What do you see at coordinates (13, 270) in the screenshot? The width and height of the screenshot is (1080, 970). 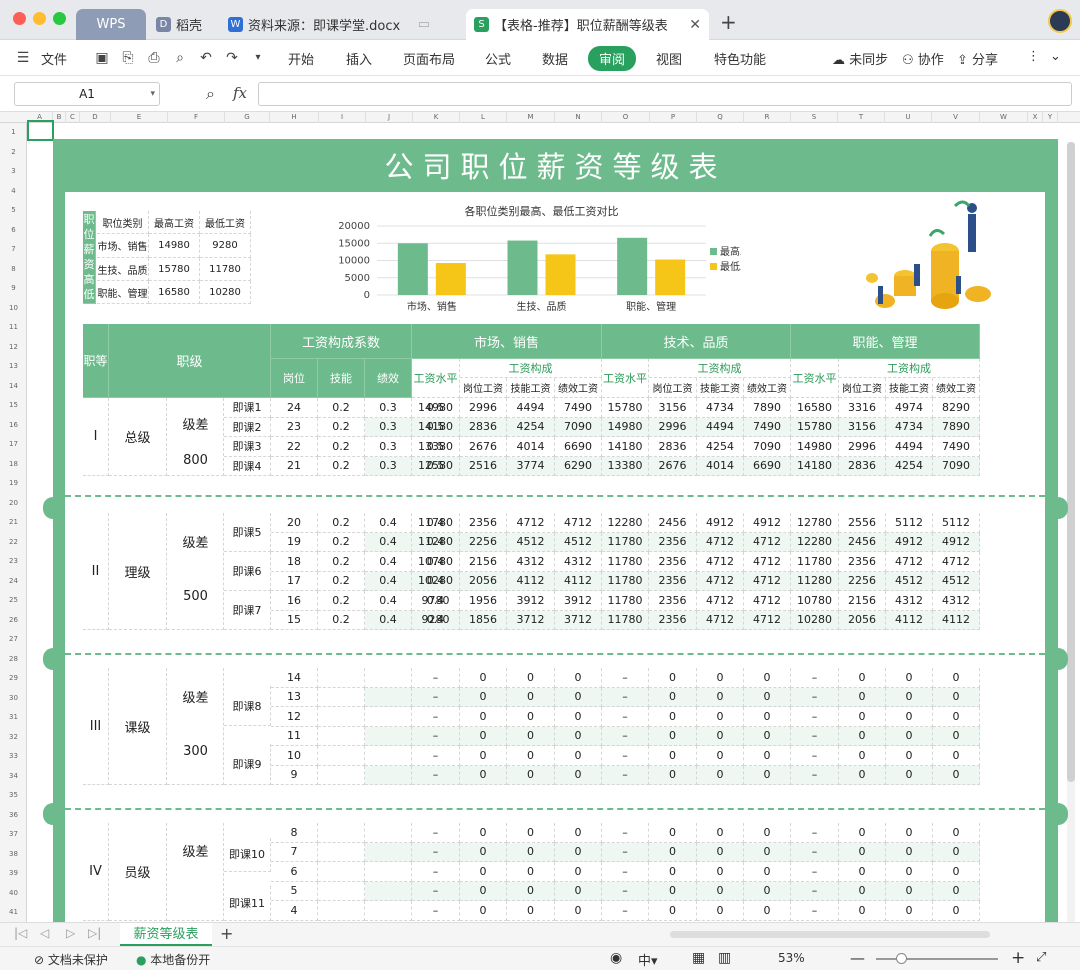 I see `row-header: 8` at bounding box center [13, 270].